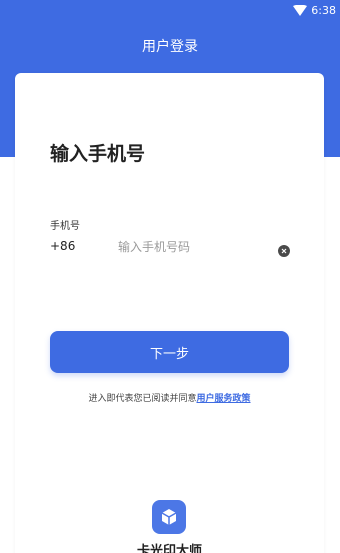 This screenshot has height=553, width=340. What do you see at coordinates (323, 10) in the screenshot?
I see `status-time: 6:38` at bounding box center [323, 10].